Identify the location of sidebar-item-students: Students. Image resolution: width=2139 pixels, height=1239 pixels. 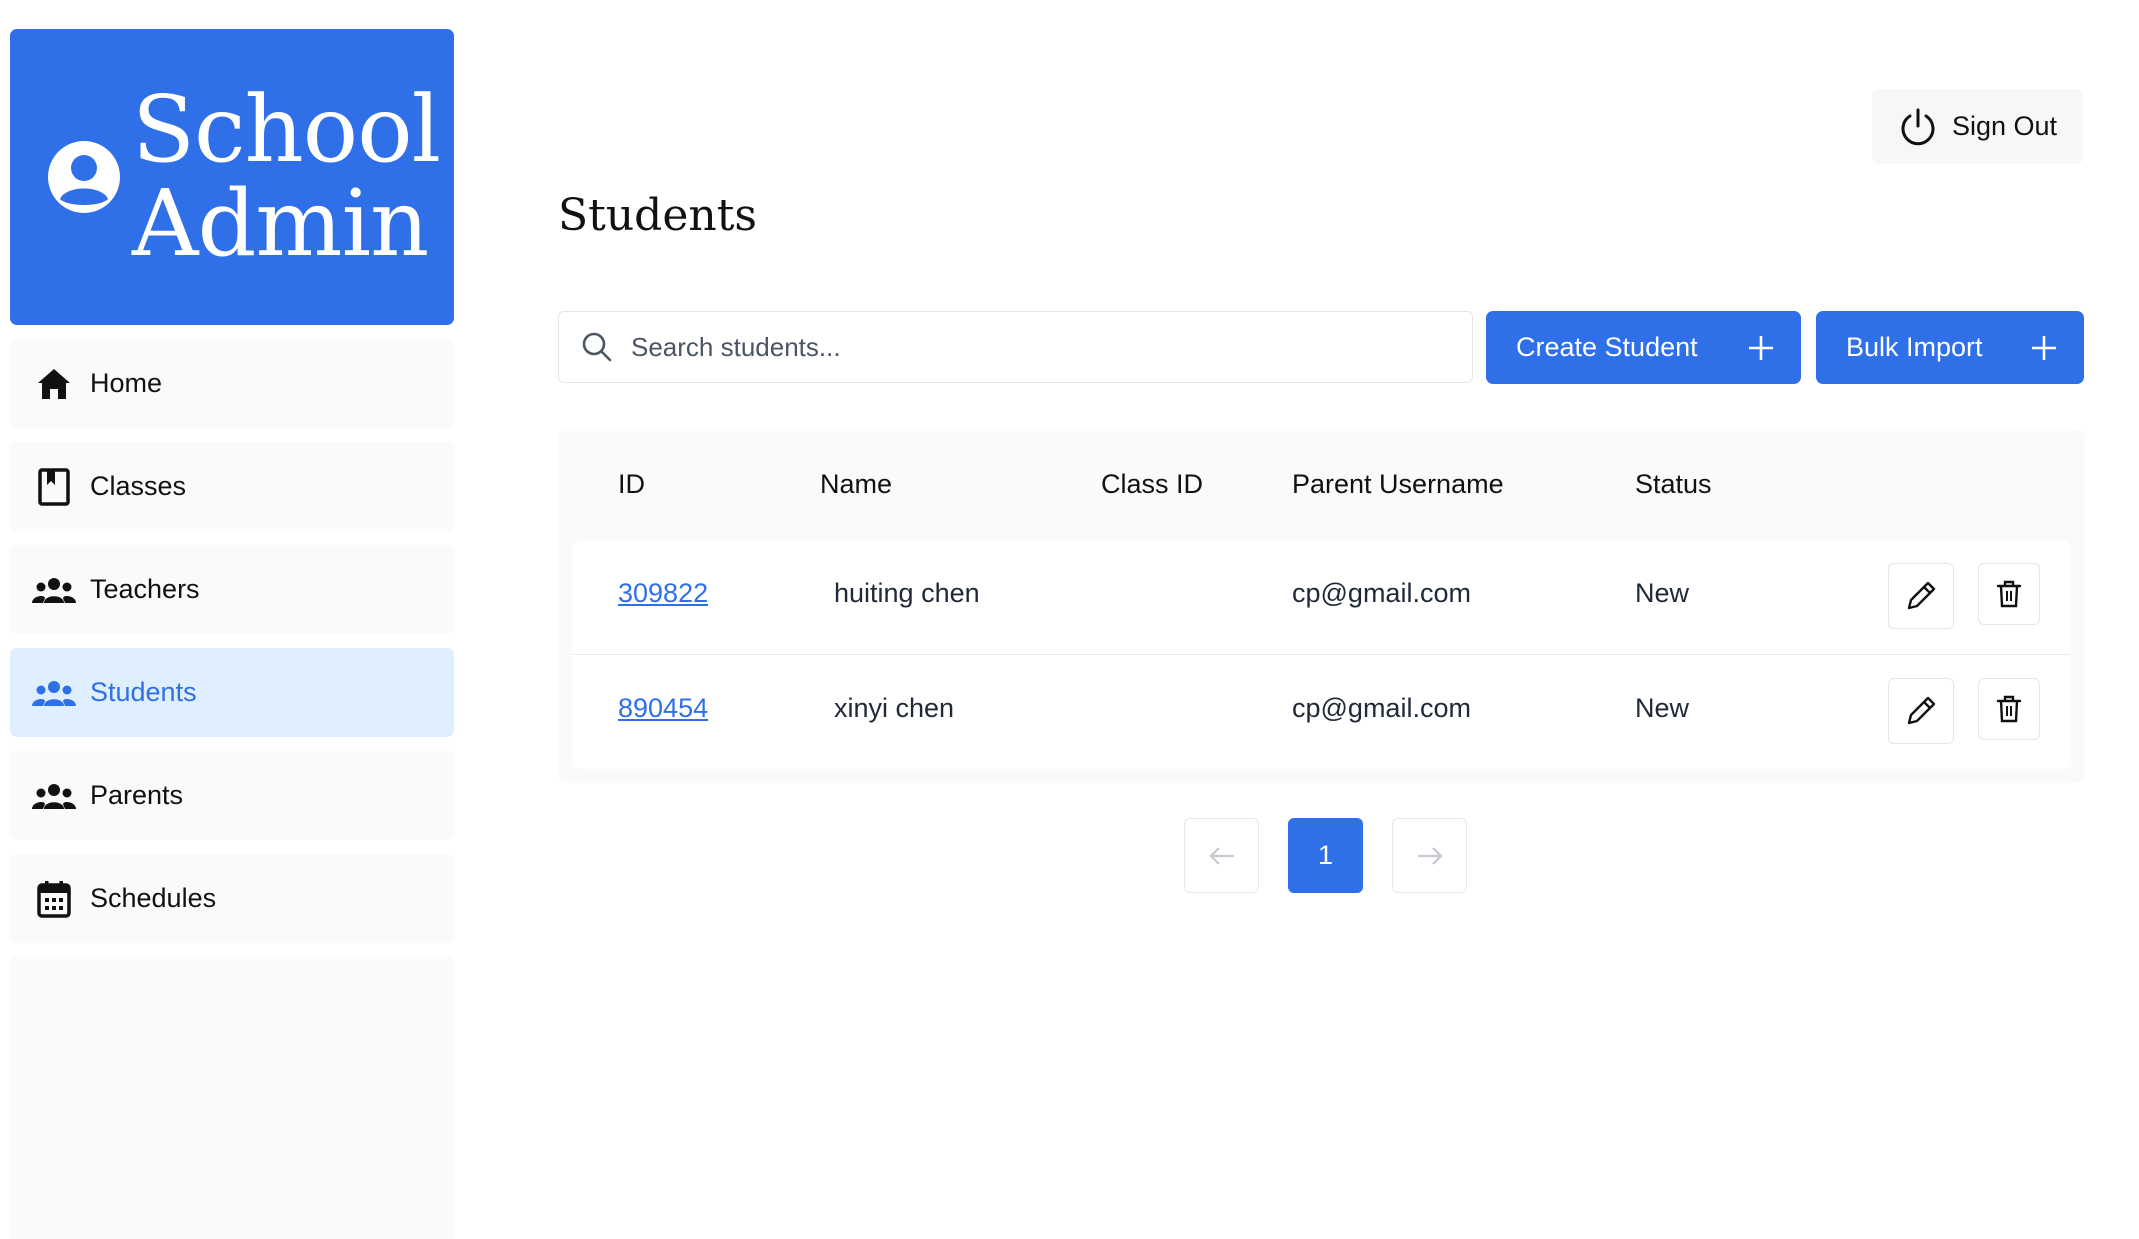
(232, 692).